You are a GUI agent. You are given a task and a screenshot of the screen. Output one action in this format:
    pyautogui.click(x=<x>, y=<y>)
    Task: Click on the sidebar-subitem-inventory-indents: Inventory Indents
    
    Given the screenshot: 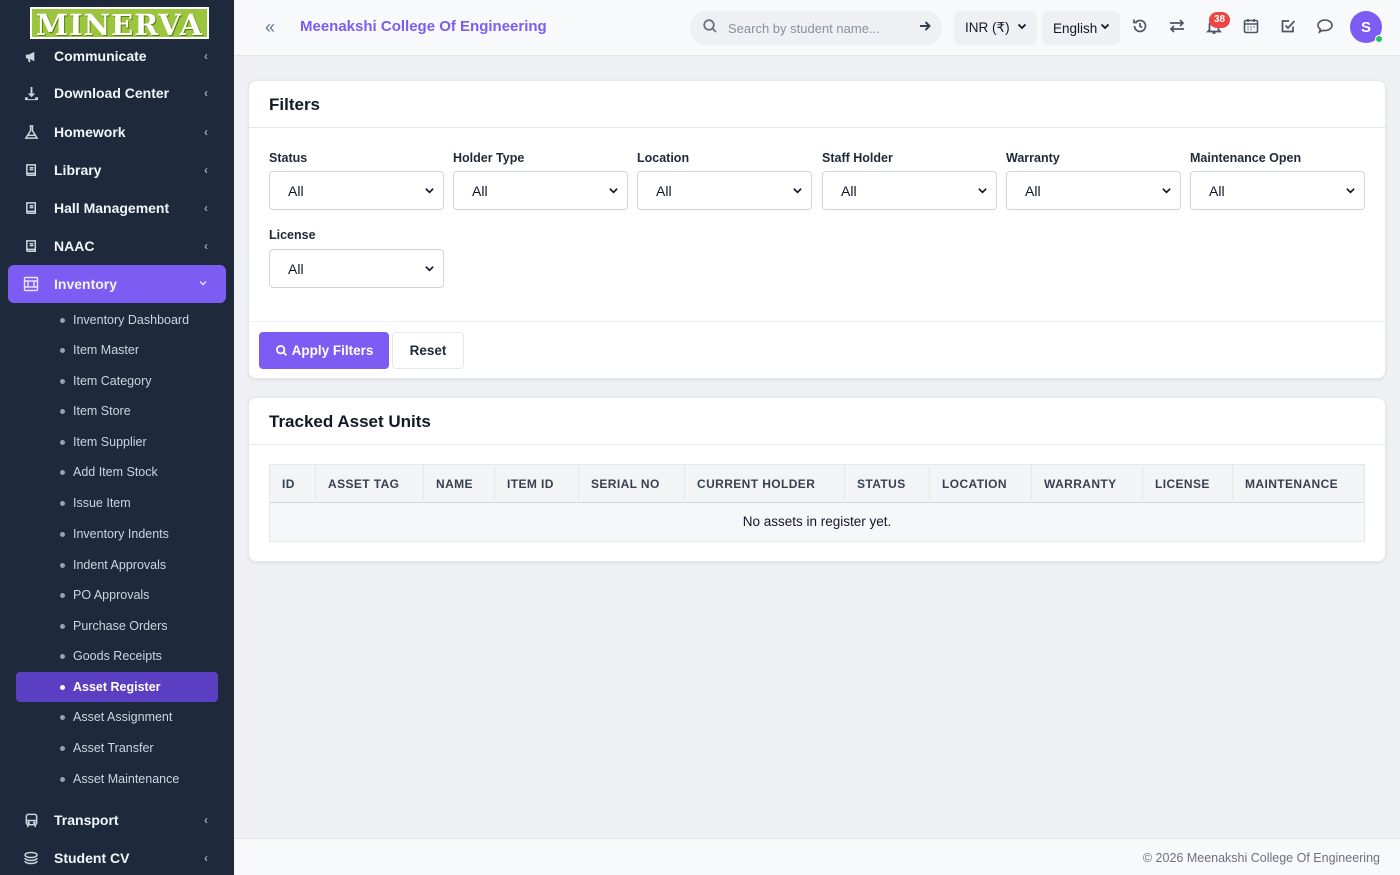 What is the action you would take?
    pyautogui.click(x=117, y=534)
    